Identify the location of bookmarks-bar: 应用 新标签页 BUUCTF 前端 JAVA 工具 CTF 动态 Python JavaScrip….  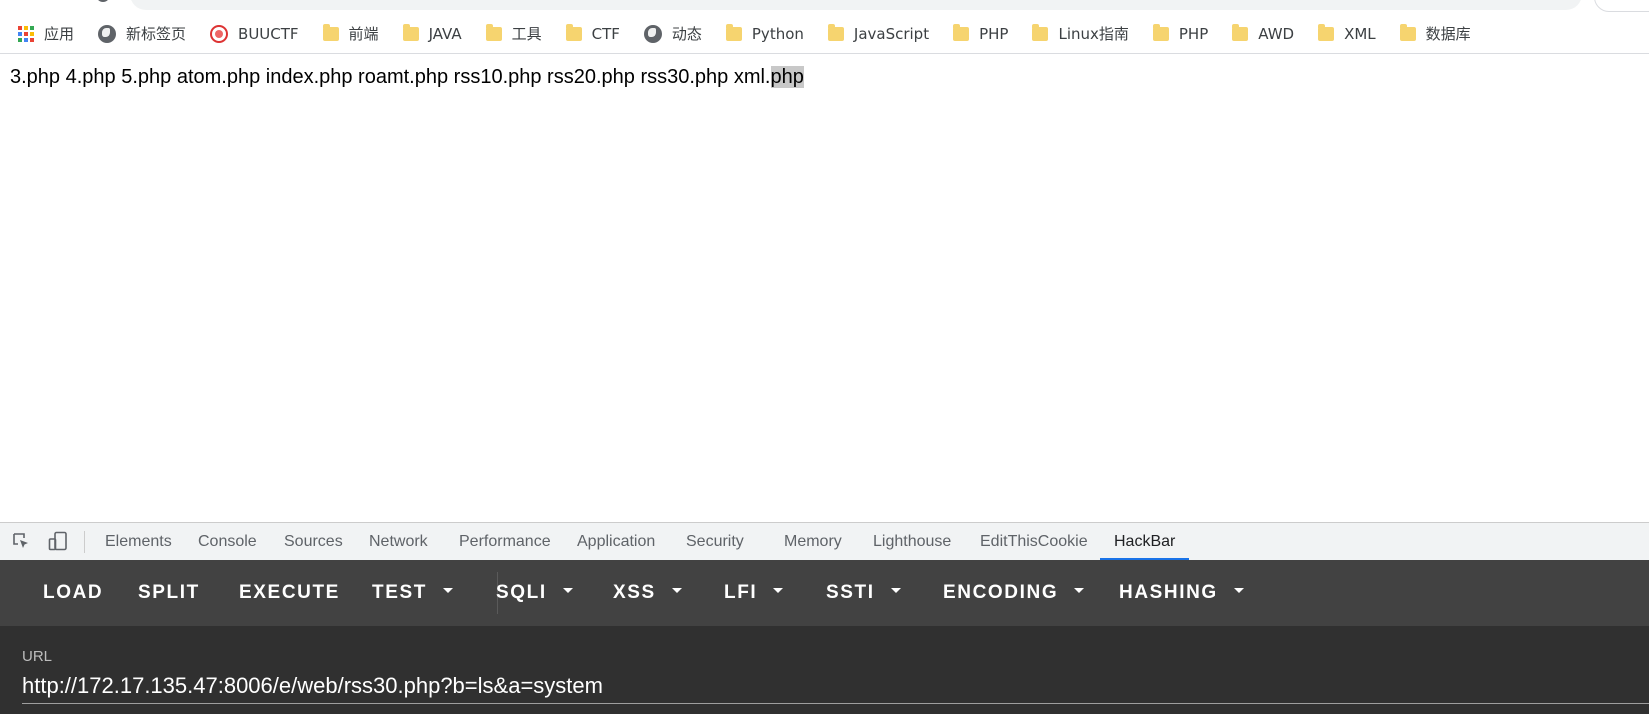
(824, 34).